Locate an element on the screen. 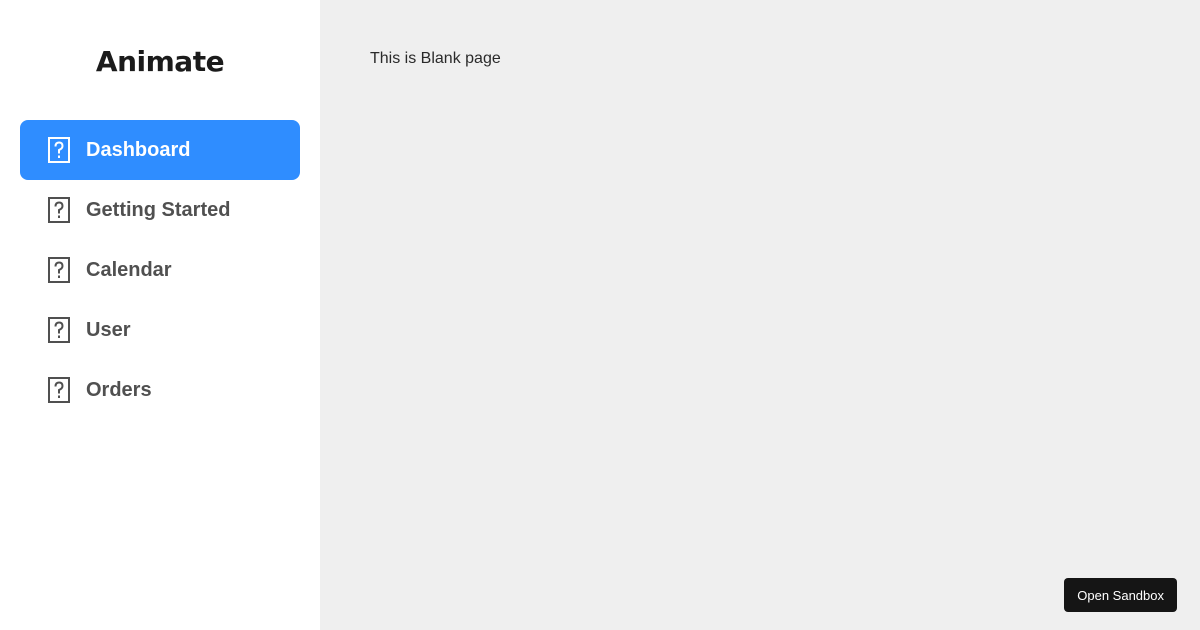 Image resolution: width=1200 pixels, height=630 pixels. sidebar-item-label: Getting Started is located at coordinates (158, 209).